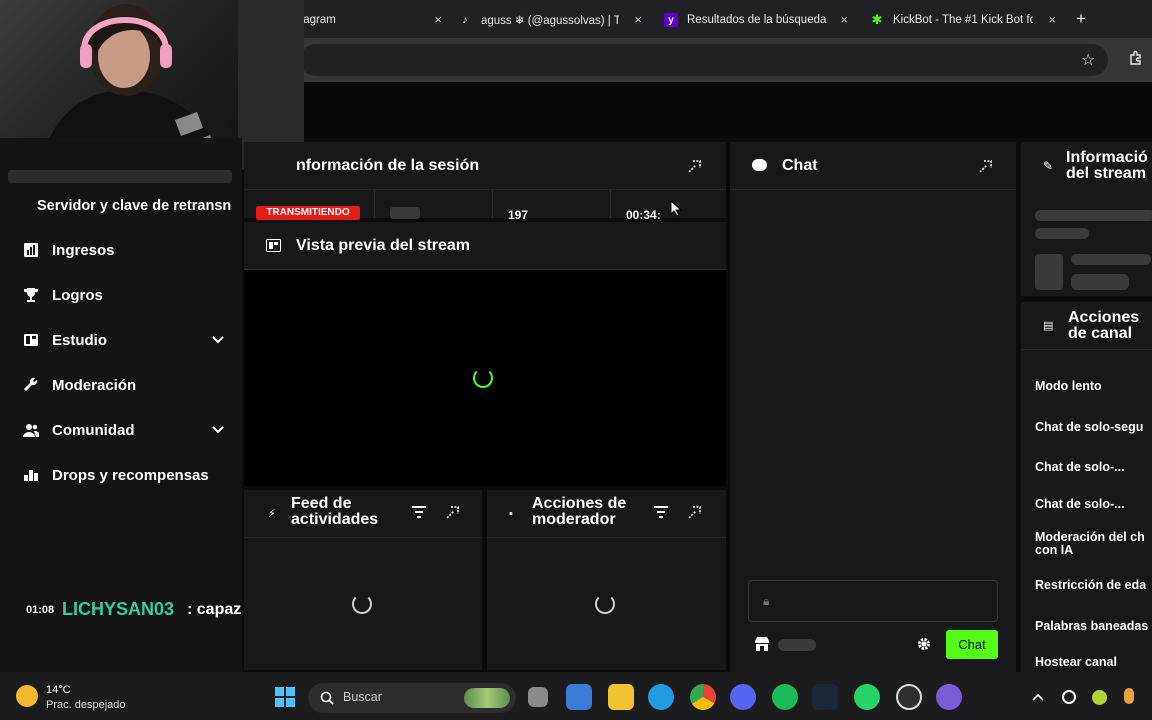  I want to click on channel-action-row: Moderación del ch con IA, so click(1090, 544).